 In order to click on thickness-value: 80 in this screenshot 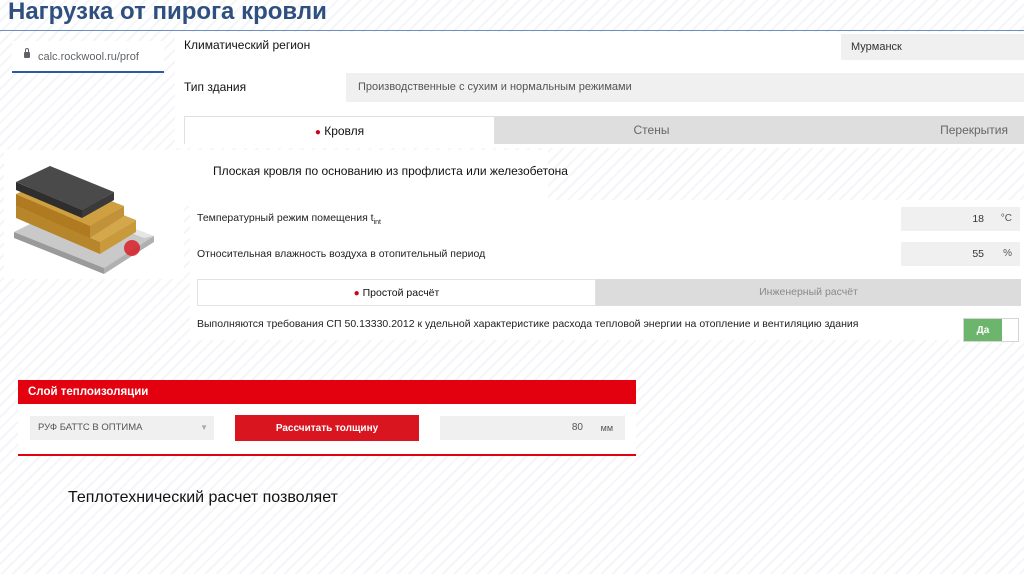, I will do `click(577, 427)`.